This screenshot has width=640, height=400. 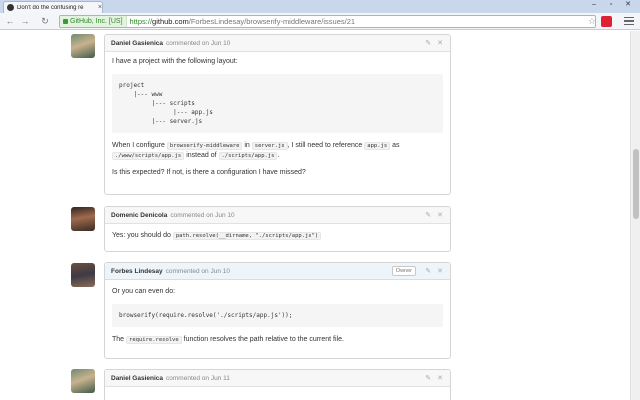 What do you see at coordinates (320, 6) in the screenshot?
I see `tab-strip: Don't do the confusing re × – ▫ ✕` at bounding box center [320, 6].